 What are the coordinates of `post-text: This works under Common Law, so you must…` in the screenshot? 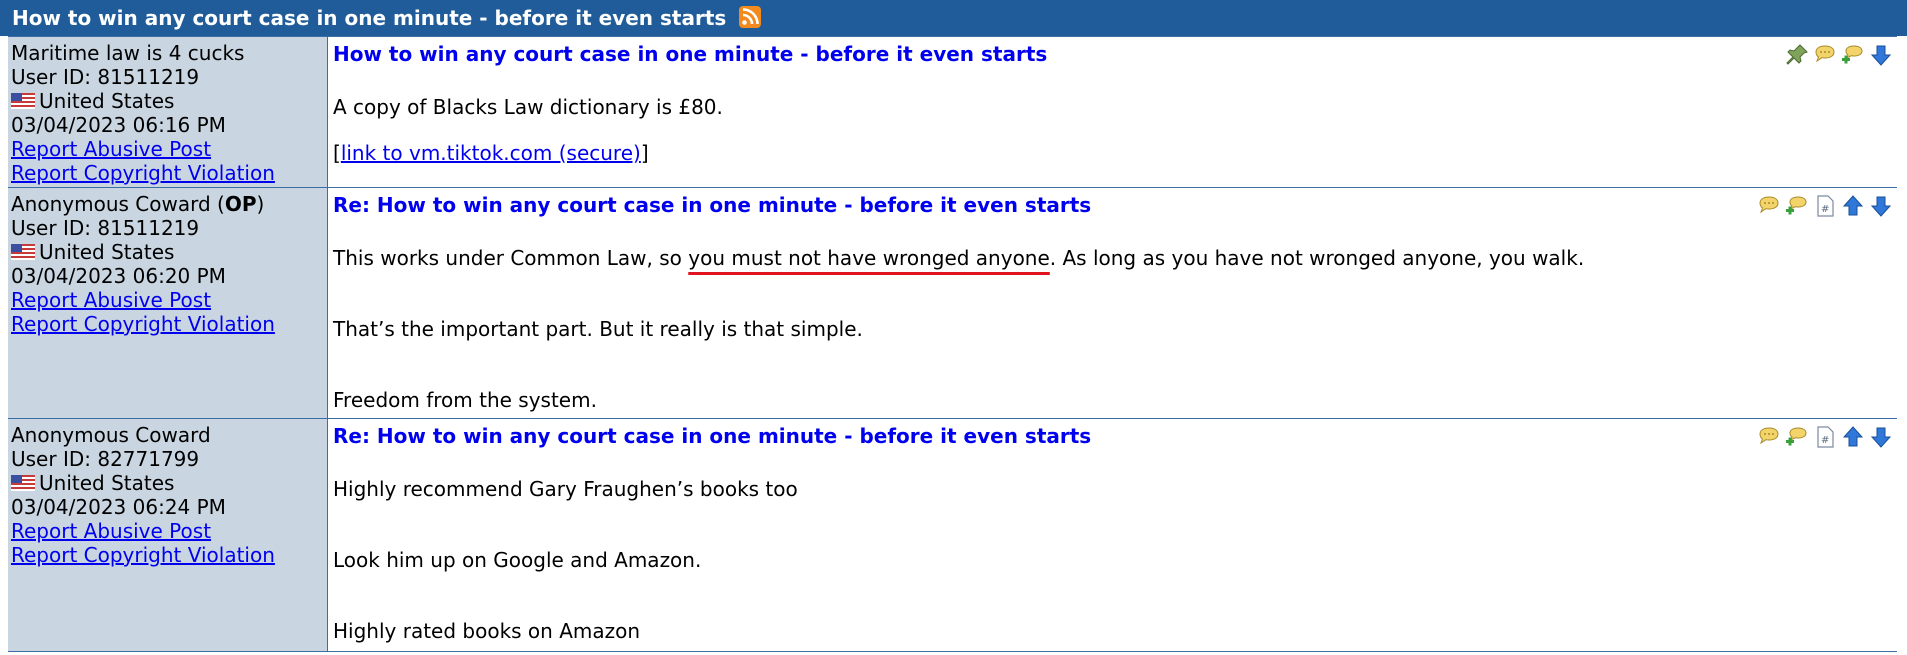 It's located at (959, 258).